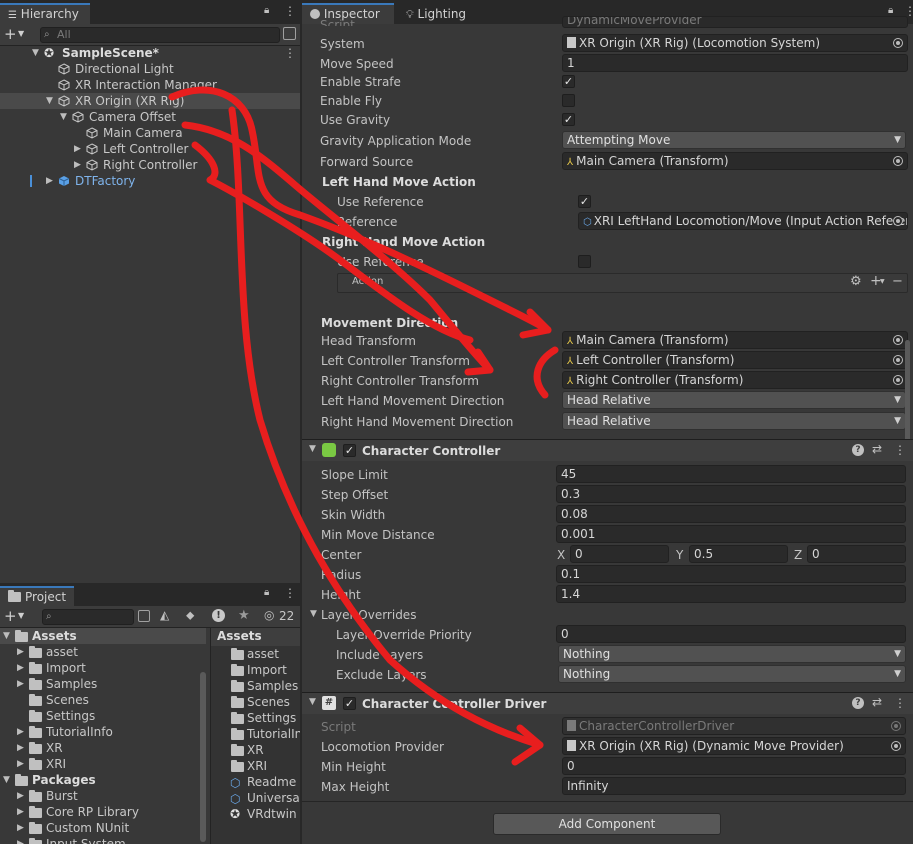 The height and width of the screenshot is (844, 913). Describe the element at coordinates (735, 360) in the screenshot. I see `left-ctrl-transform-field: ⅄ Left Controller (Transform)` at that location.